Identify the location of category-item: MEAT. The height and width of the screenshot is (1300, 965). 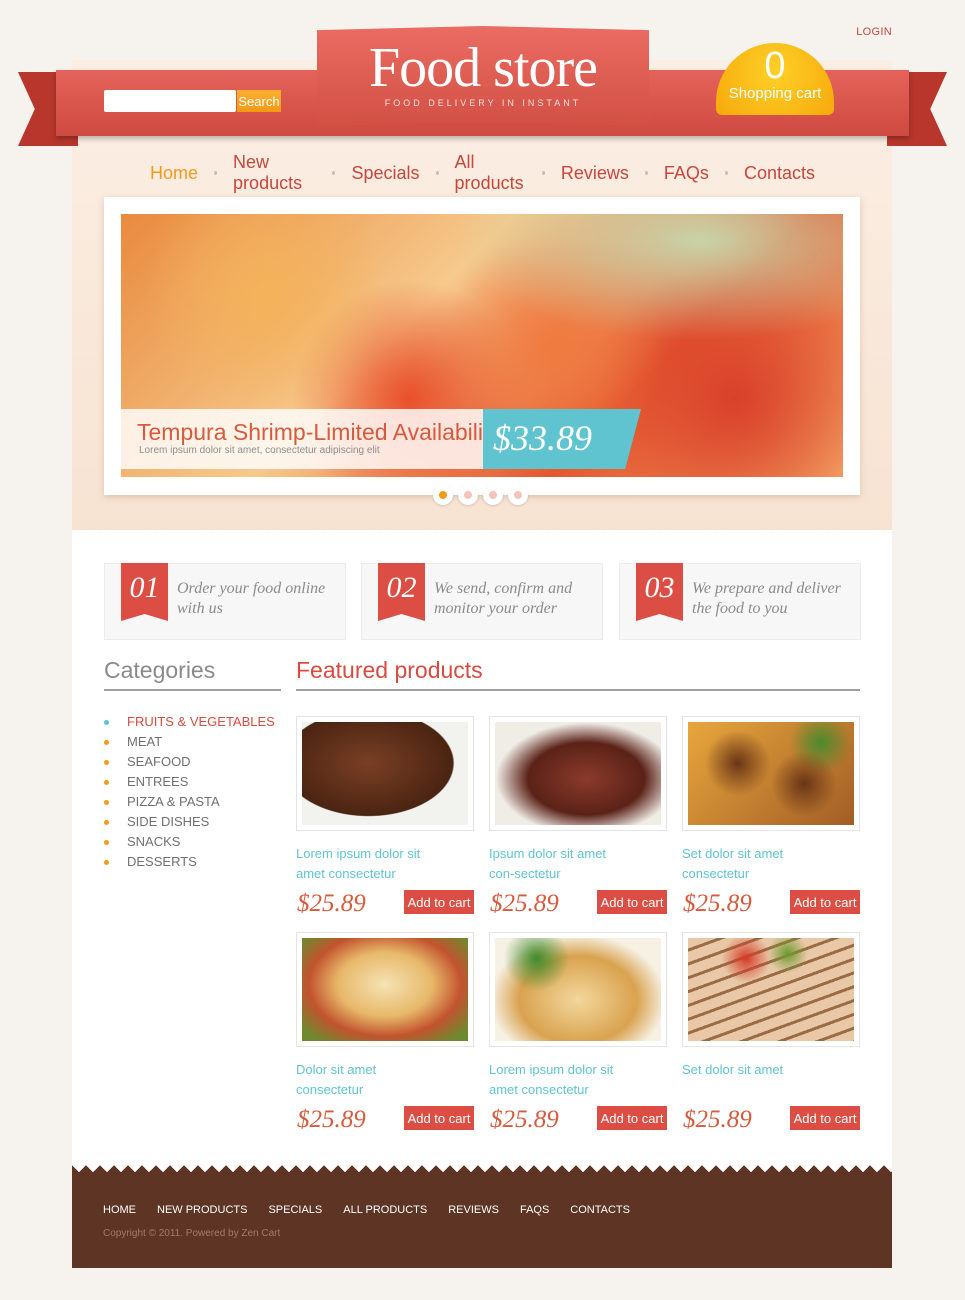
(189, 742).